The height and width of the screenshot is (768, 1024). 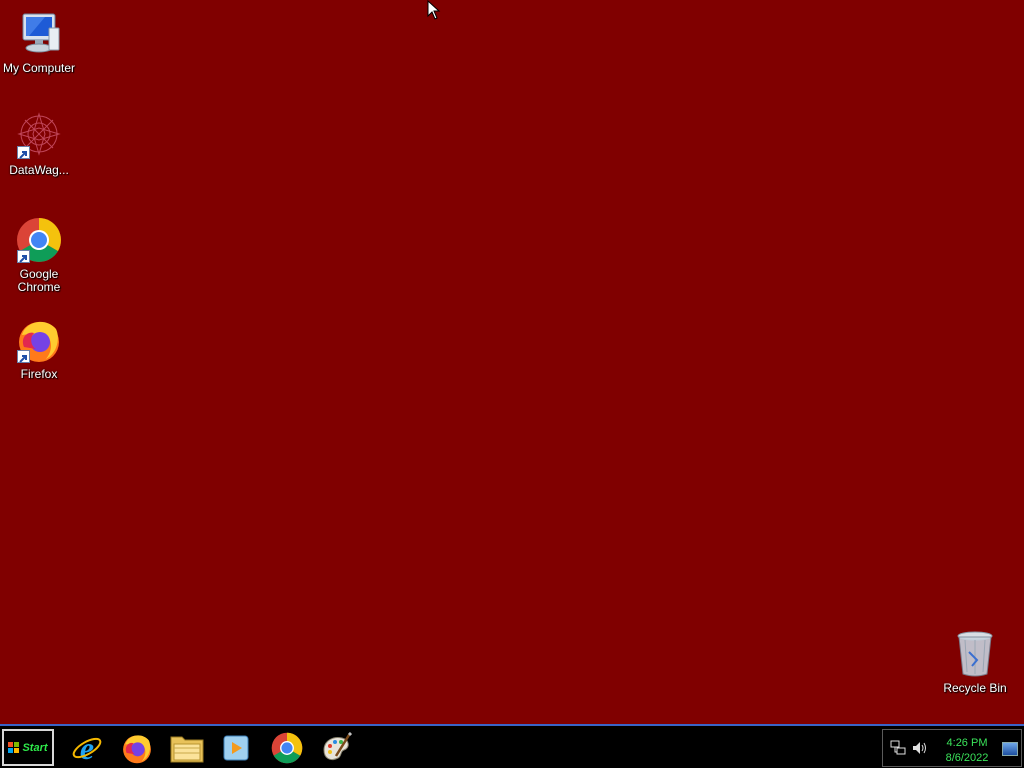 I want to click on media-player-icon, so click(x=236, y=748).